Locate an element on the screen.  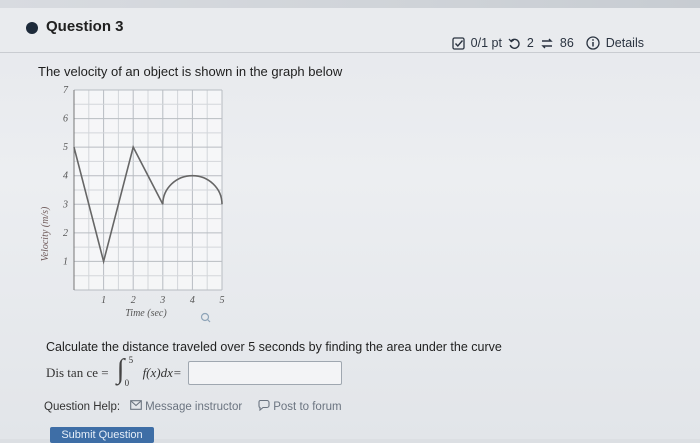
submit-question-button: Submit Question is located at coordinates (102, 435).